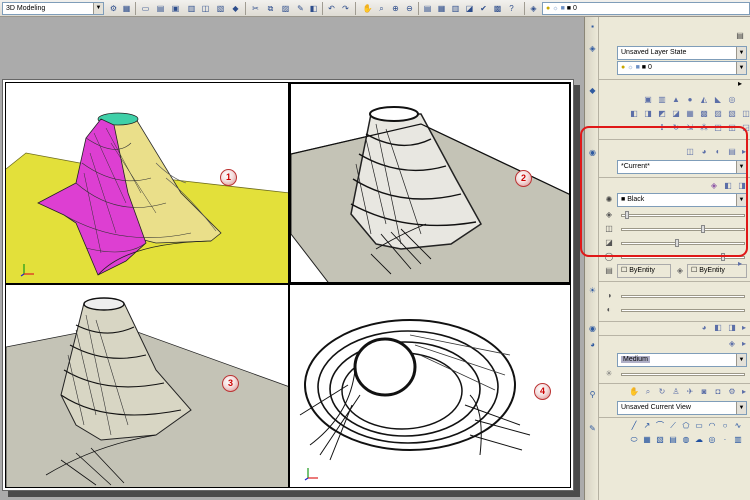 The height and width of the screenshot is (500, 750). Describe the element at coordinates (718, 392) in the screenshot. I see `view-icon: ◘` at that location.